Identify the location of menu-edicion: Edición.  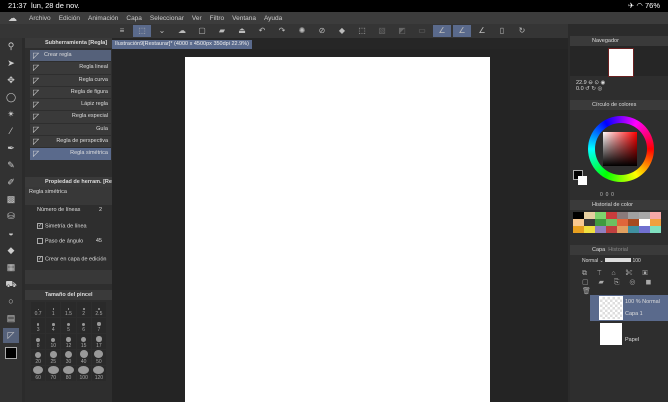
(69, 18).